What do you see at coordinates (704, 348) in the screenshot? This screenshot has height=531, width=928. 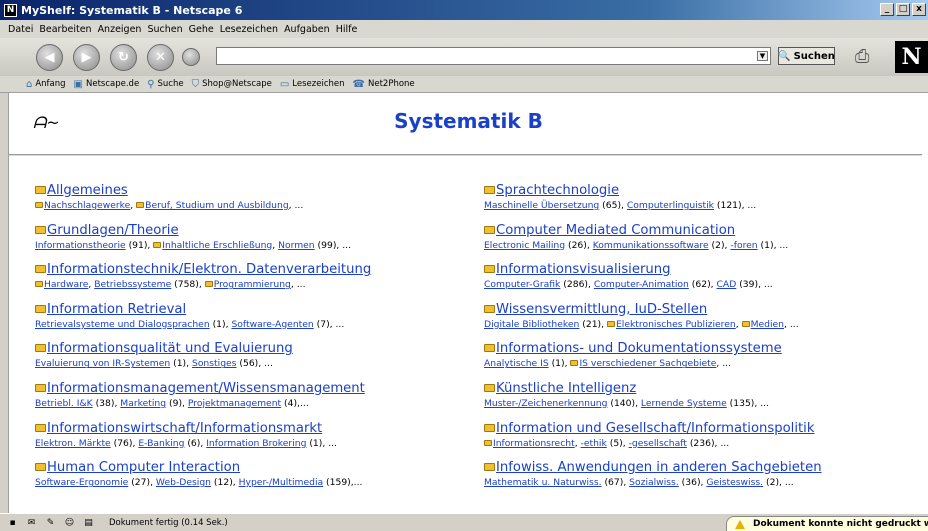 I see `category-link: Informations- und Dokumentationssysteme` at bounding box center [704, 348].